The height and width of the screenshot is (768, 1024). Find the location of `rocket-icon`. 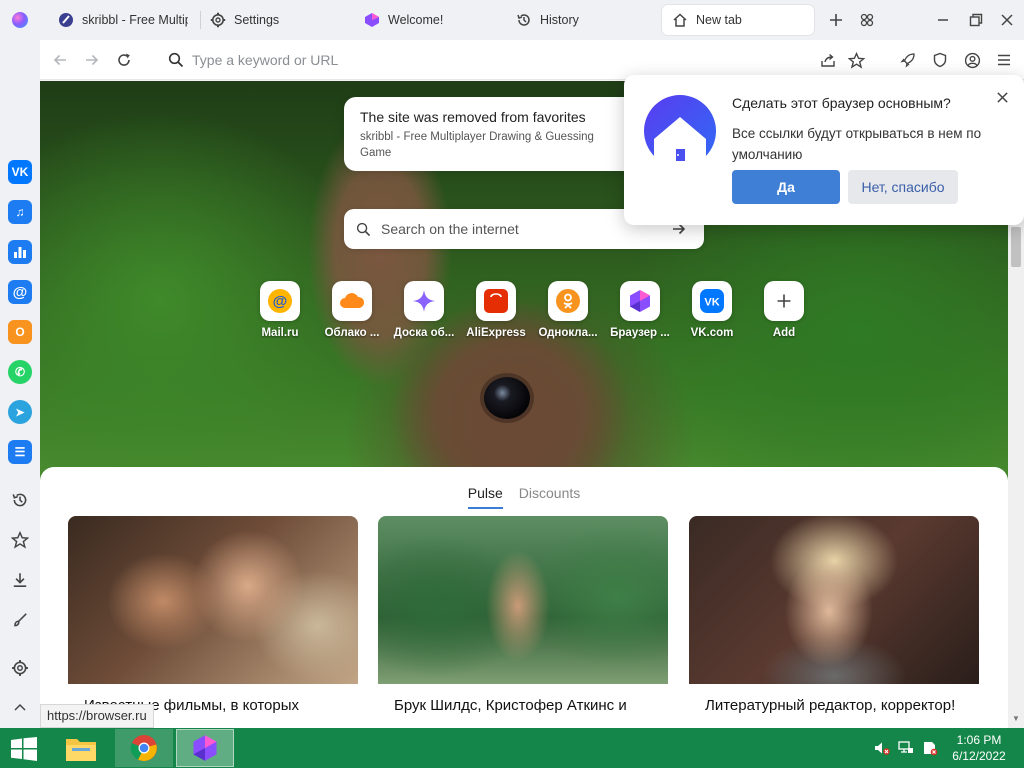

rocket-icon is located at coordinates (907, 60).